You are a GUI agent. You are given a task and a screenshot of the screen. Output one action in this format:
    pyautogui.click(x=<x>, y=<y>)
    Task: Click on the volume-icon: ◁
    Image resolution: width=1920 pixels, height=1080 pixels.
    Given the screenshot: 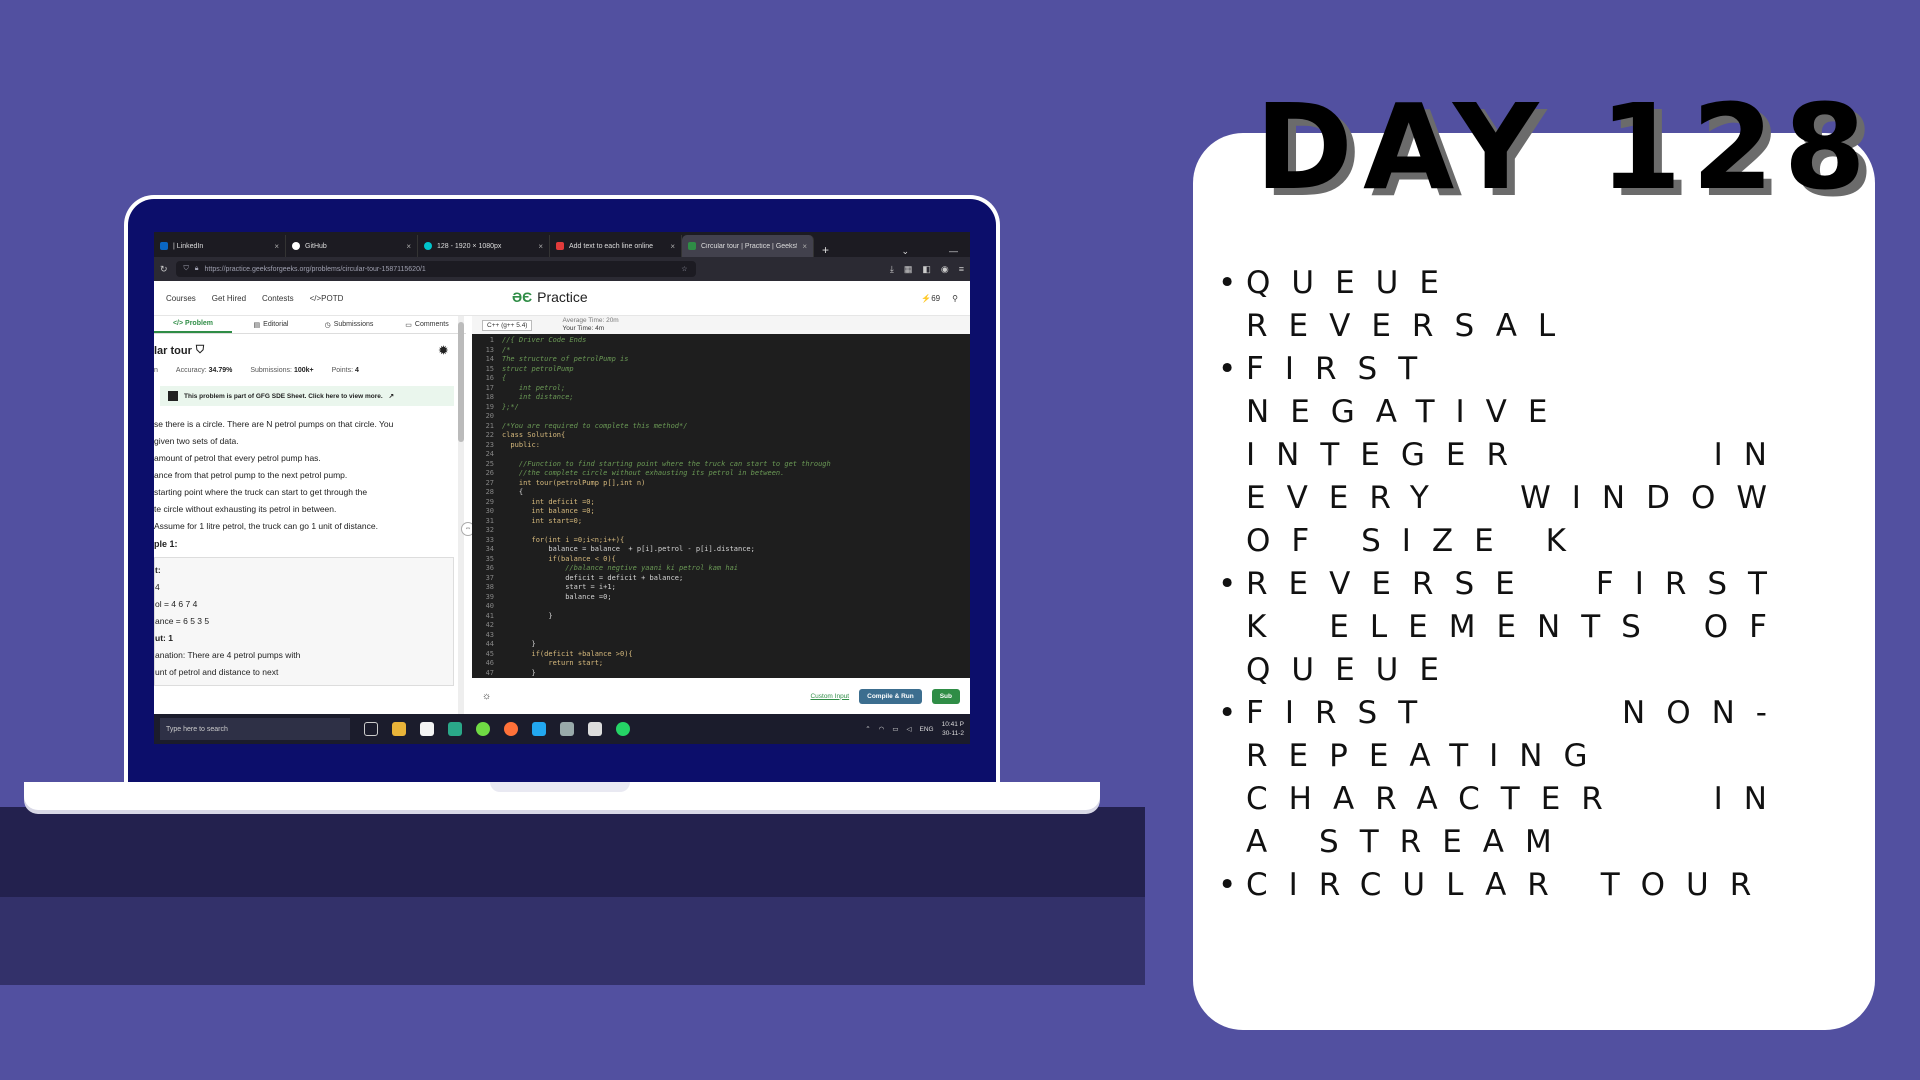 What is the action you would take?
    pyautogui.click(x=908, y=729)
    